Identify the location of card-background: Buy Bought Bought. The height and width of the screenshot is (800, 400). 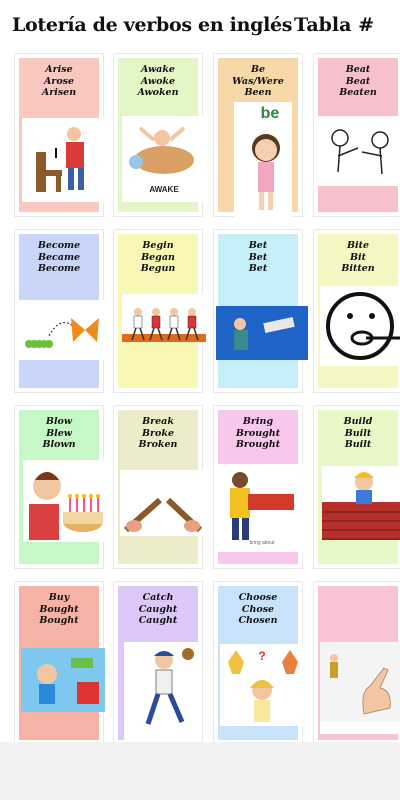
(63, 663).